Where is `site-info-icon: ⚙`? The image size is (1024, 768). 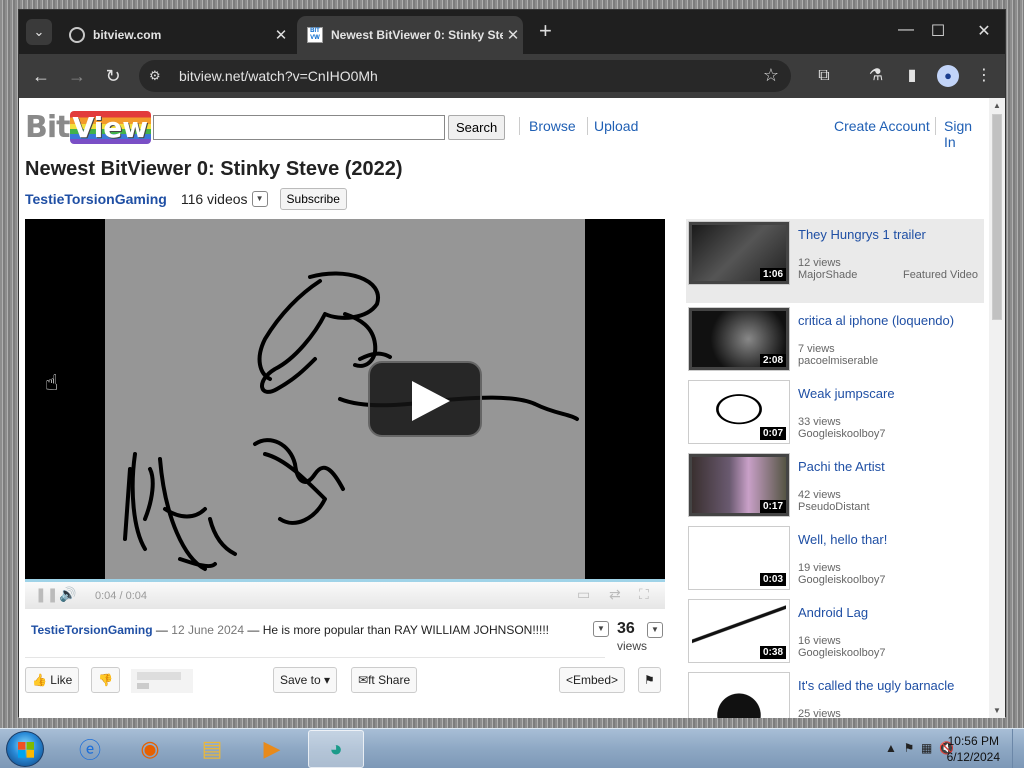
site-info-icon: ⚙ is located at coordinates (159, 76).